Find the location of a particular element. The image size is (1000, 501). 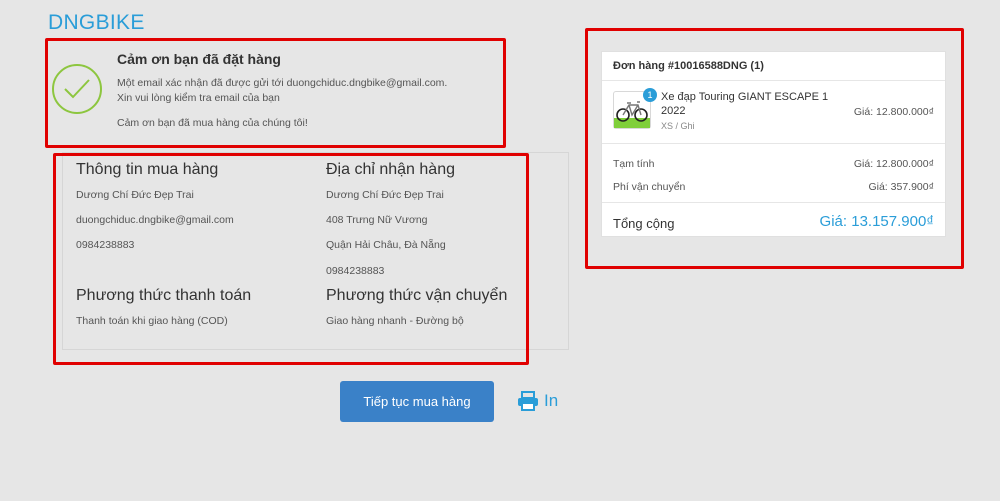

printer-icon is located at coordinates (528, 401).